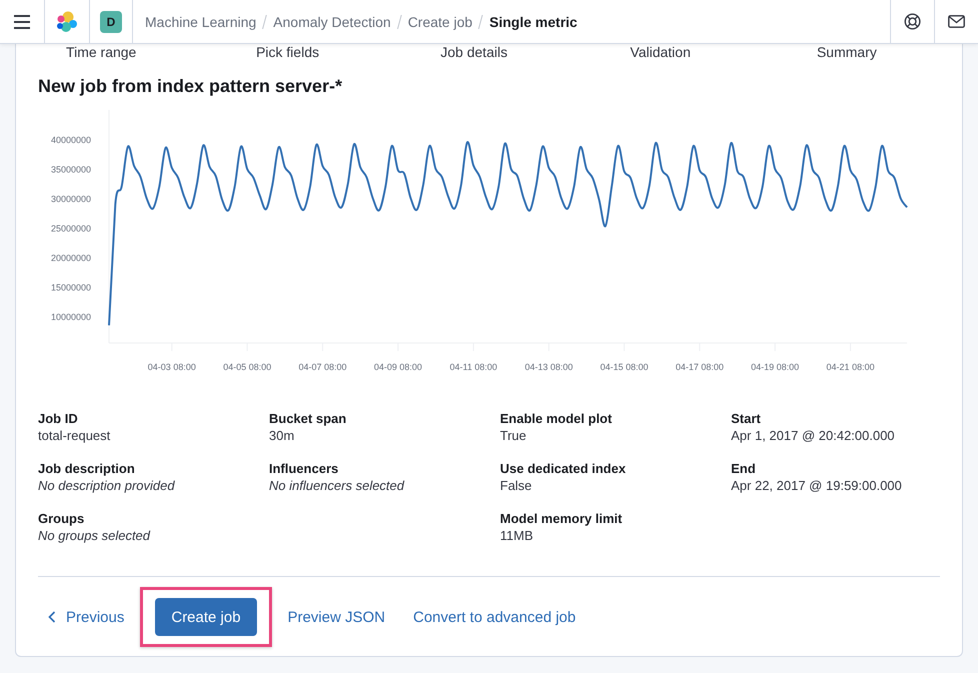 This screenshot has height=673, width=978. Describe the element at coordinates (337, 486) in the screenshot. I see `field-value: No influencers selected` at that location.